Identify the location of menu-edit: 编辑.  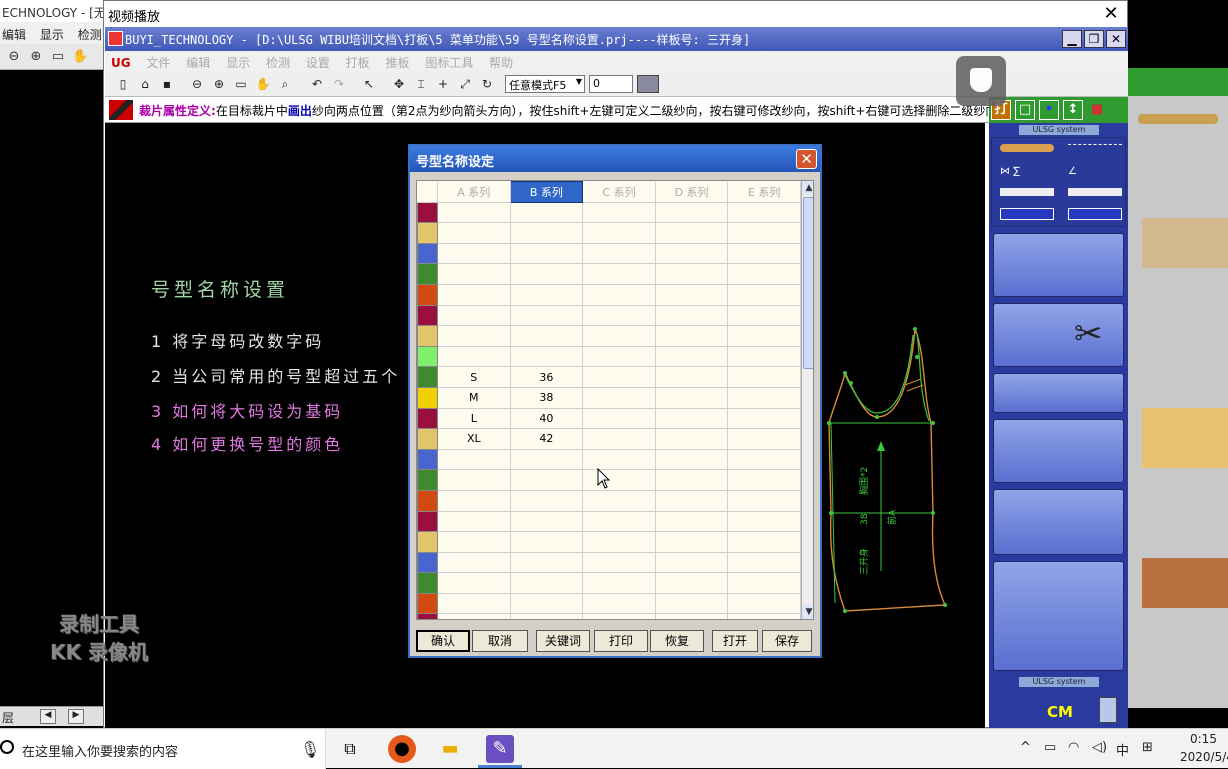
(14, 35).